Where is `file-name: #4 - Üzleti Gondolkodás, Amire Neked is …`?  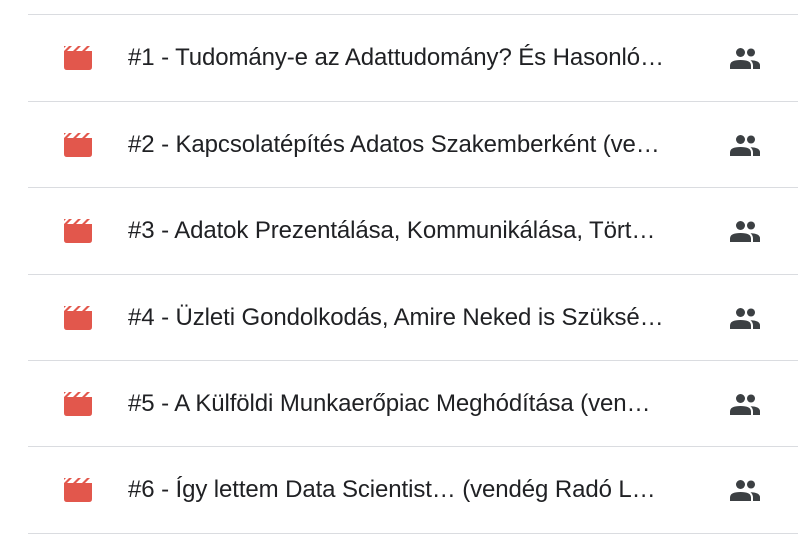 file-name: #4 - Üzleti Gondolkodás, Amire Neked is … is located at coordinates (396, 317).